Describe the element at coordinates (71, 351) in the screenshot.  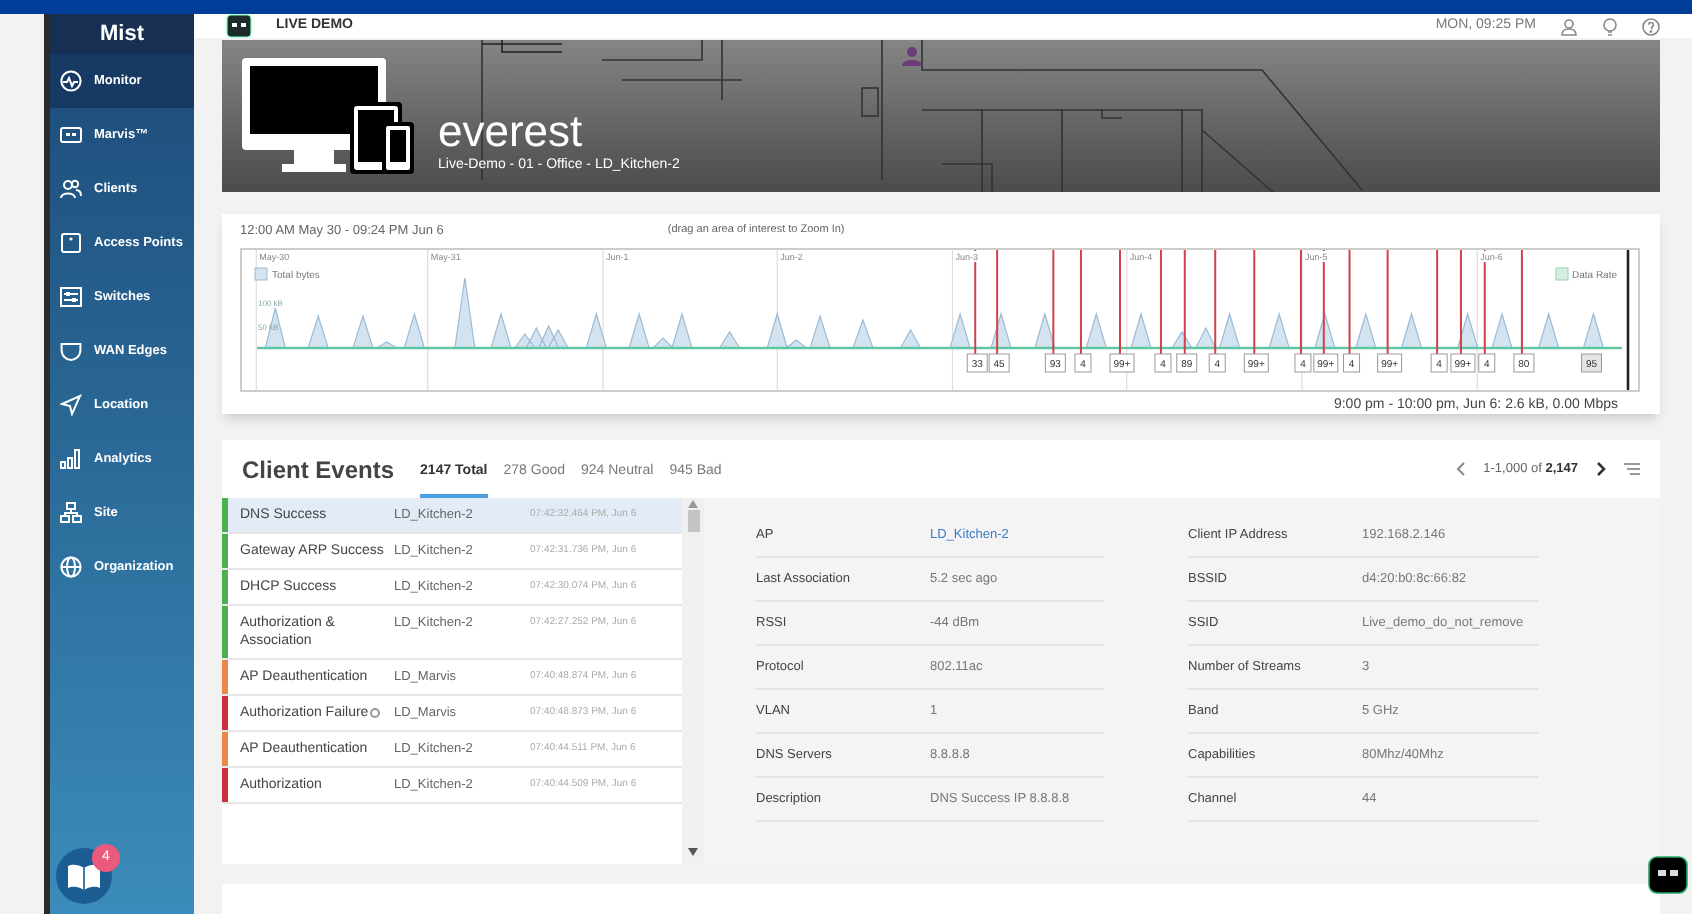
I see `shield-icon` at that location.